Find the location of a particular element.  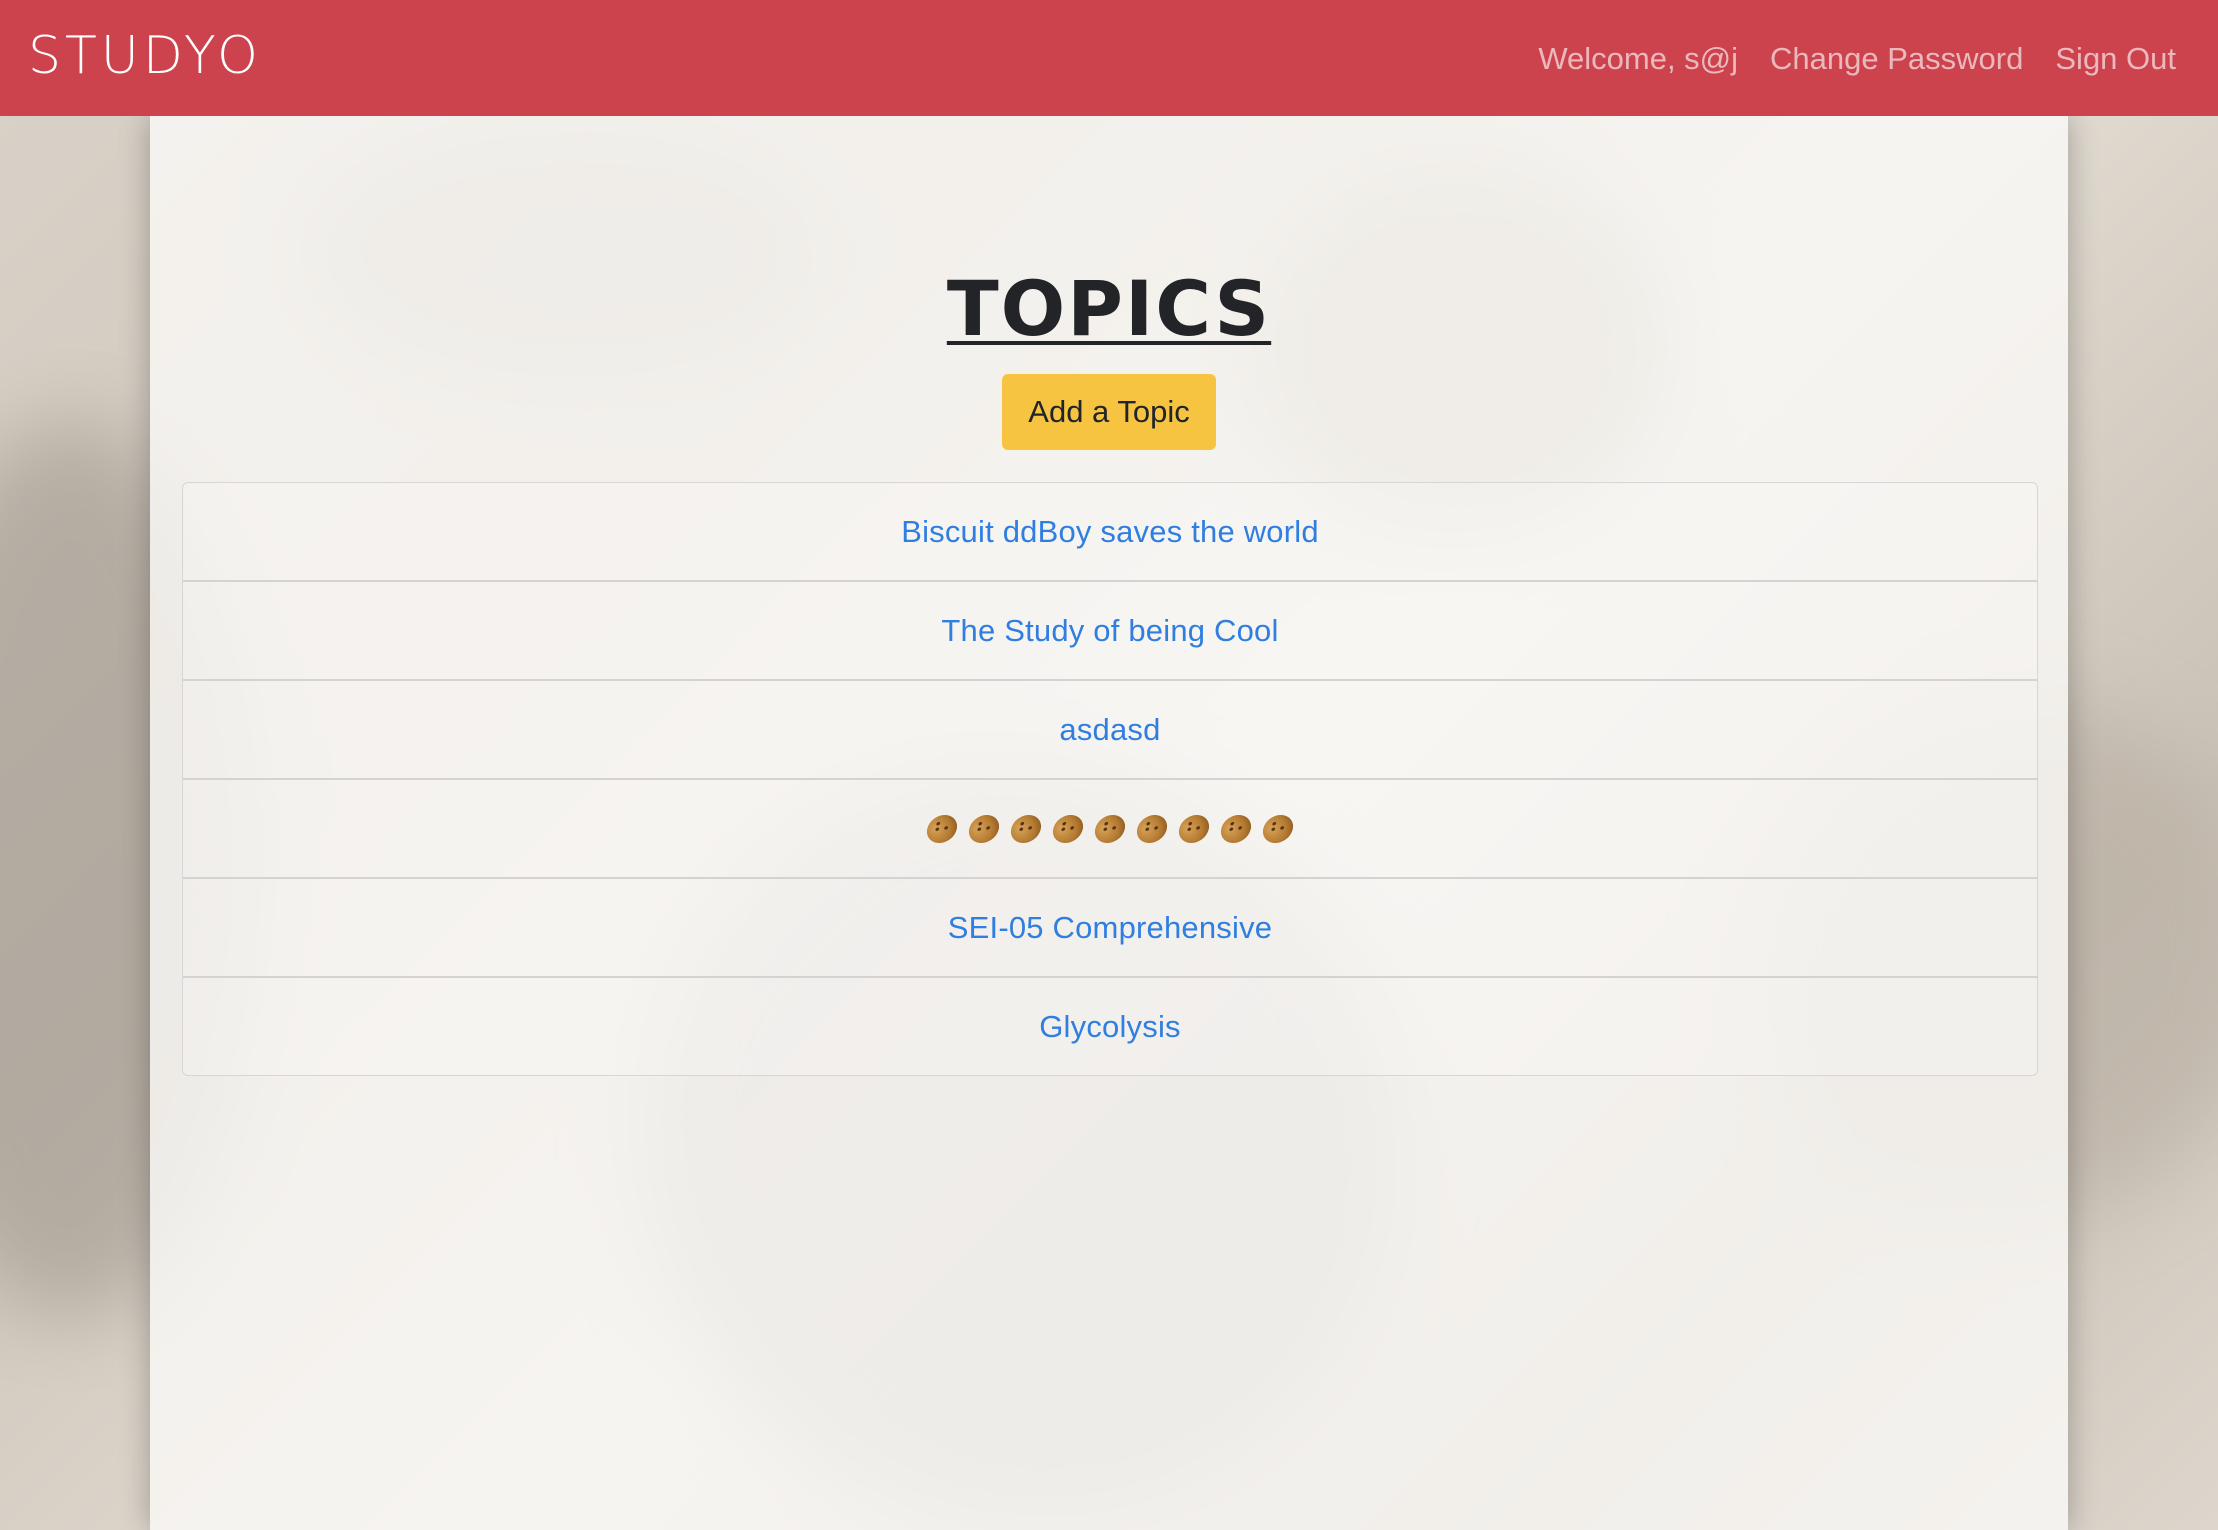

page-title: TOPICS is located at coordinates (1109, 308).